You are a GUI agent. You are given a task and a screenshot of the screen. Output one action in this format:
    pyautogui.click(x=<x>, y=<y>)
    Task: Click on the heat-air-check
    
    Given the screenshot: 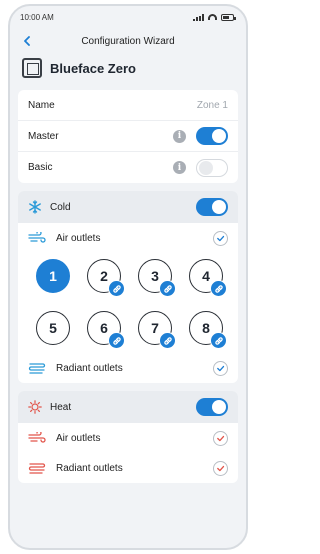 What is the action you would take?
    pyautogui.click(x=220, y=438)
    